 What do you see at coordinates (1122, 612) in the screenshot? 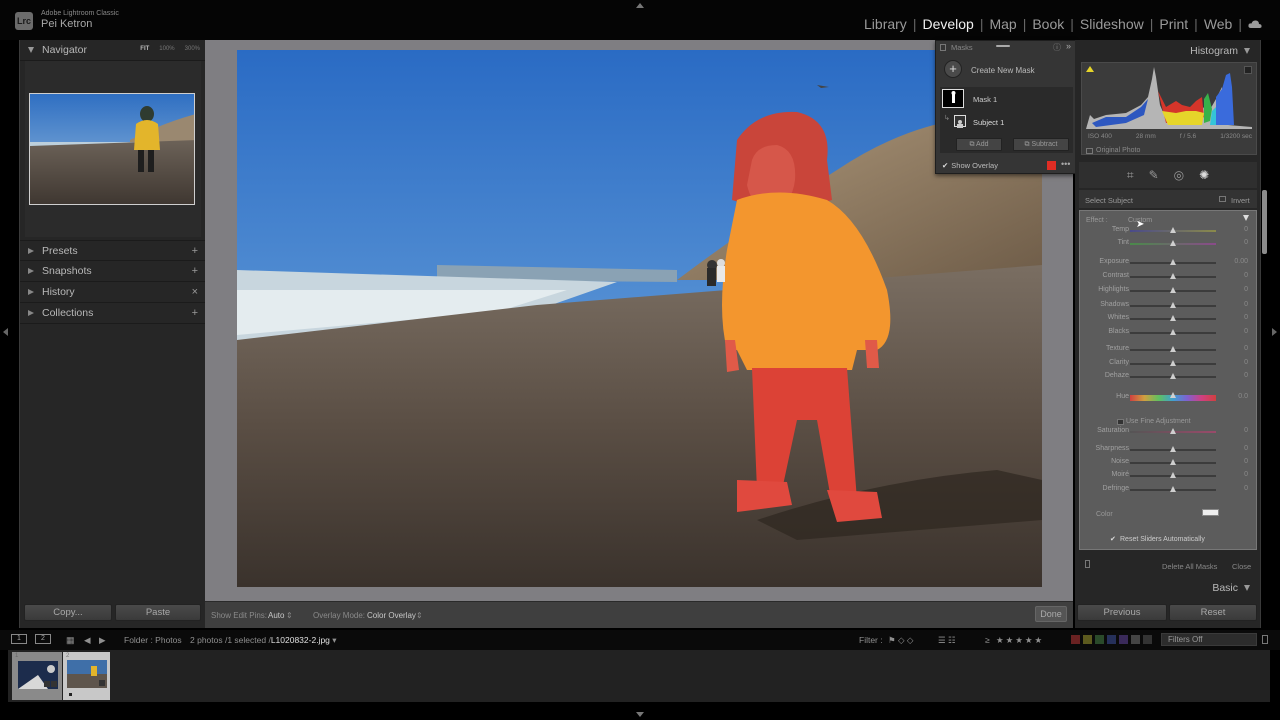
I see `previous-button: Previous` at bounding box center [1122, 612].